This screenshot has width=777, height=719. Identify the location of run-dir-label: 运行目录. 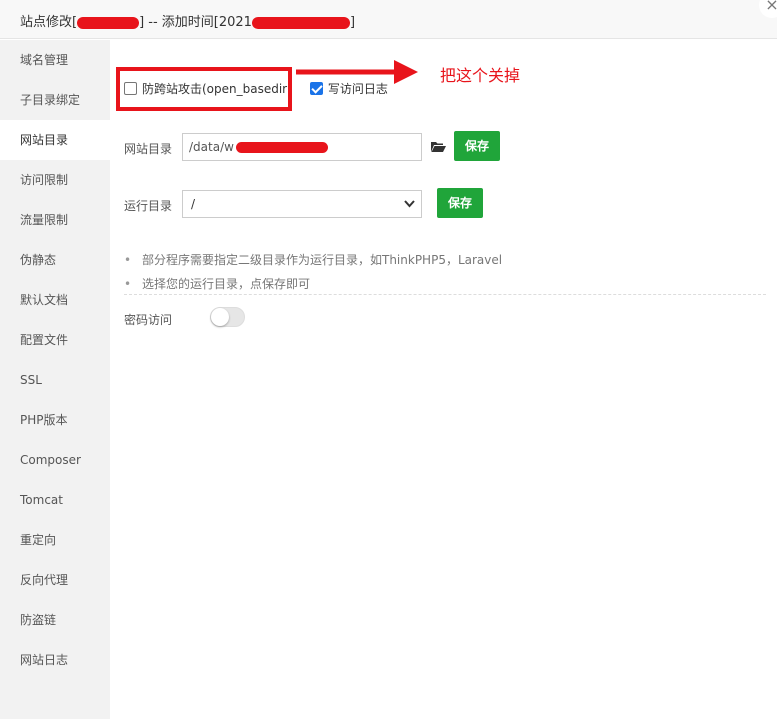
(148, 206).